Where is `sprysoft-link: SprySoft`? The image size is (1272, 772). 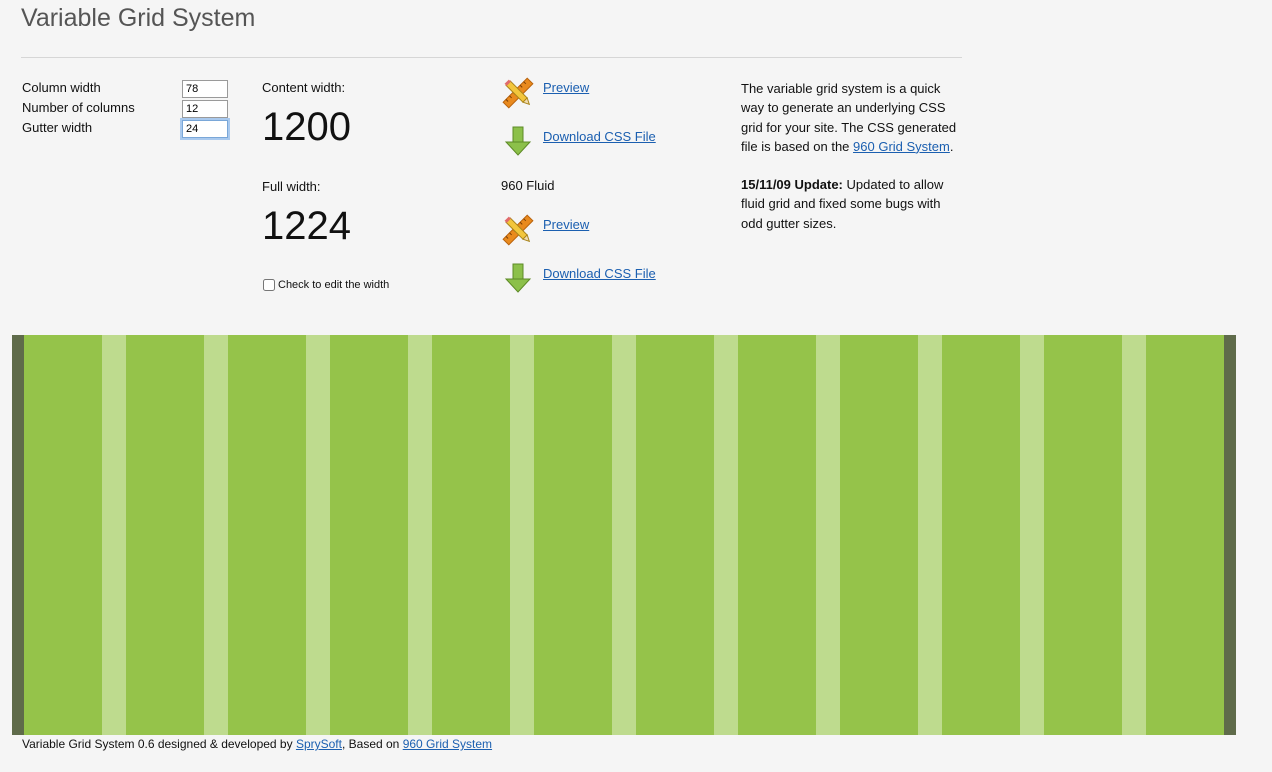 sprysoft-link: SprySoft is located at coordinates (319, 744).